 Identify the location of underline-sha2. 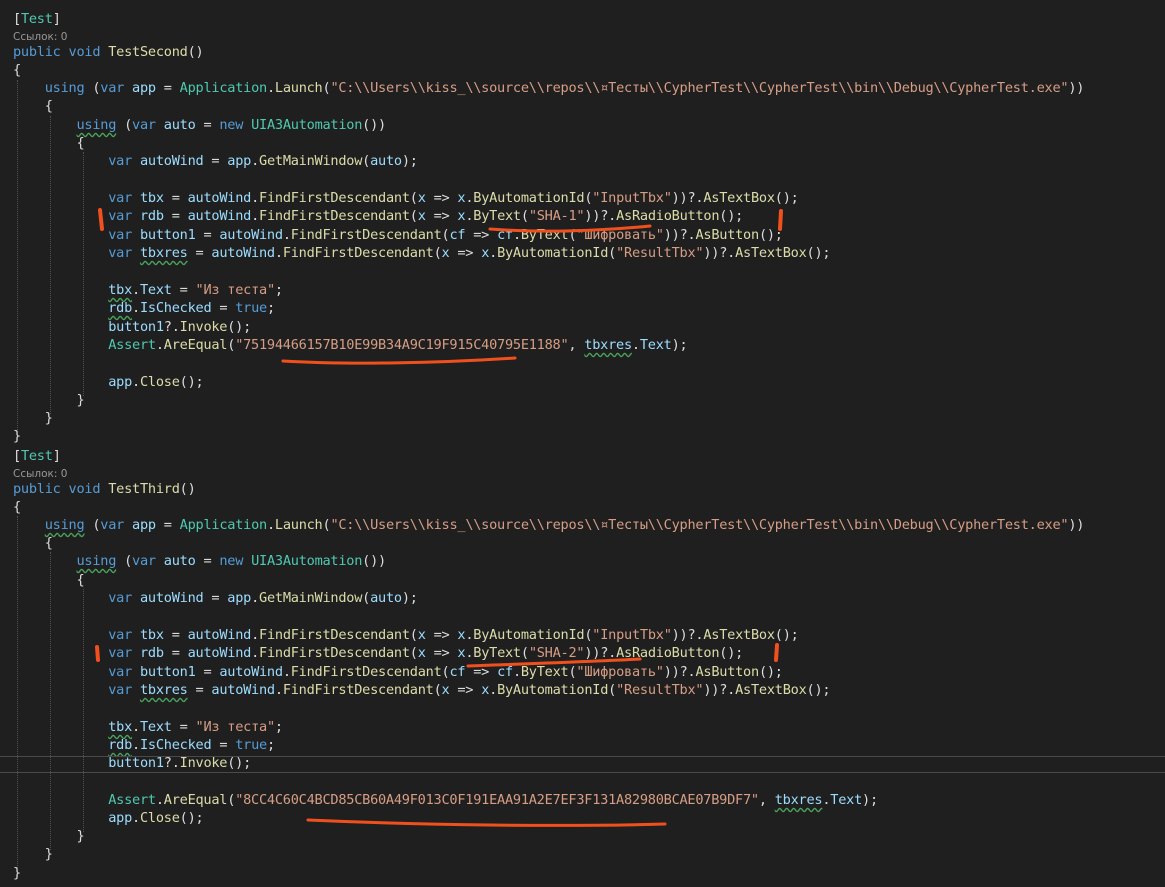
(554, 662).